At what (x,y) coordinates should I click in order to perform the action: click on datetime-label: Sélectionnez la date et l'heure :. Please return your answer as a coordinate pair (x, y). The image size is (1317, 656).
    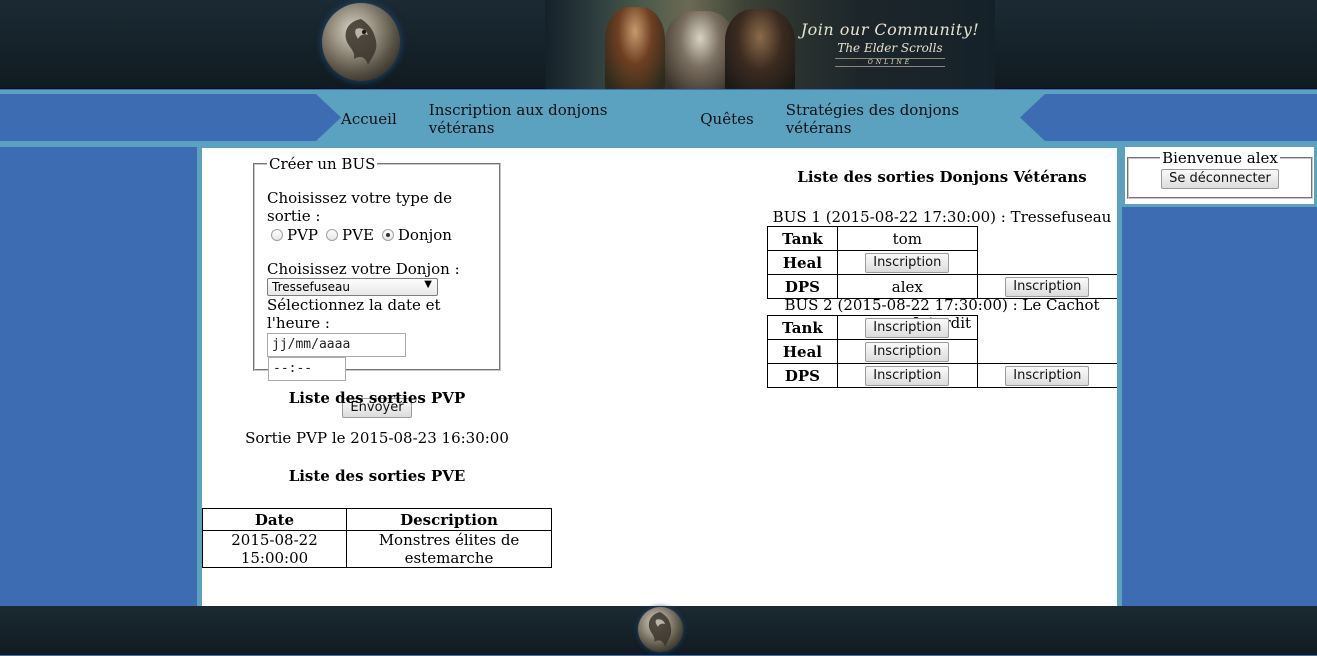
    Looking at the image, I should click on (354, 314).